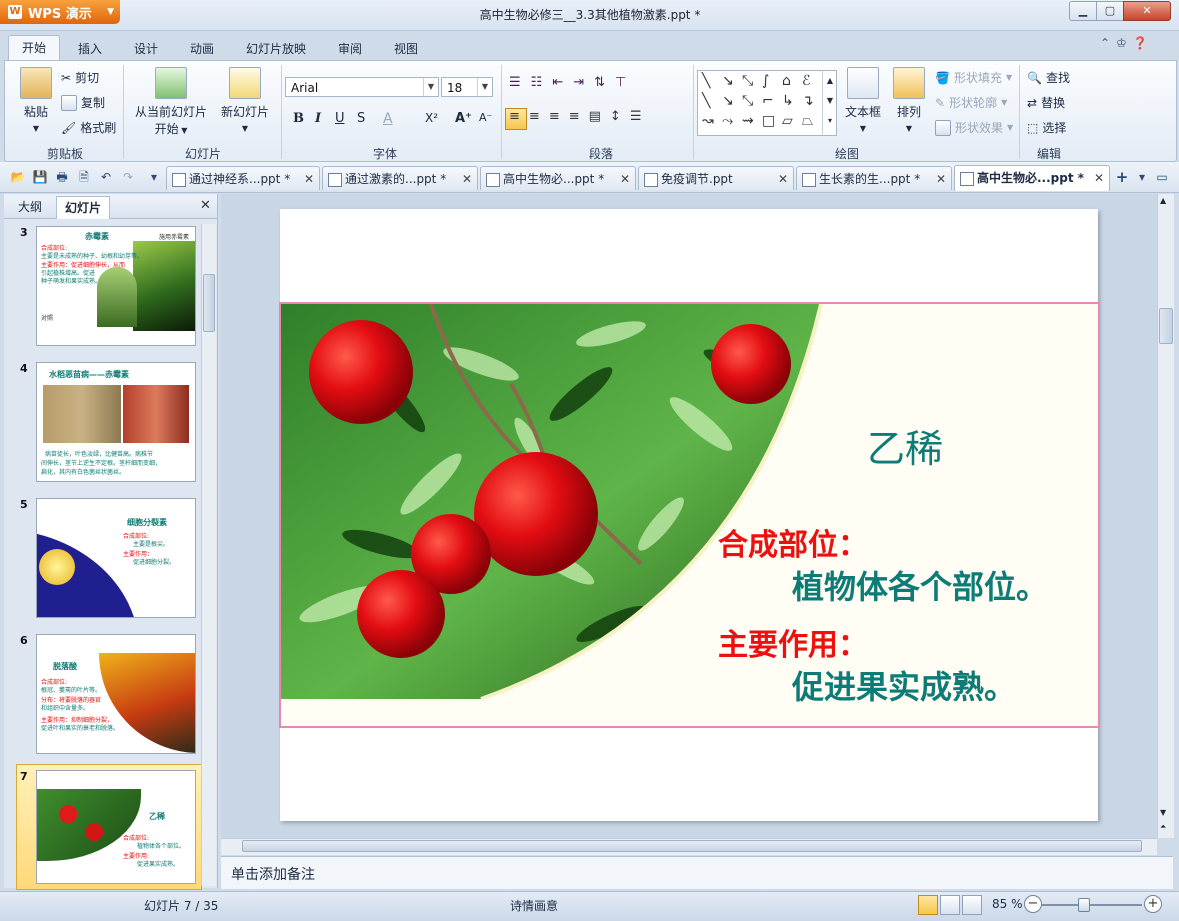 Image resolution: width=1179 pixels, height=921 pixels. Describe the element at coordinates (765, 81) in the screenshot. I see `curve-shape-icon: ∫` at that location.